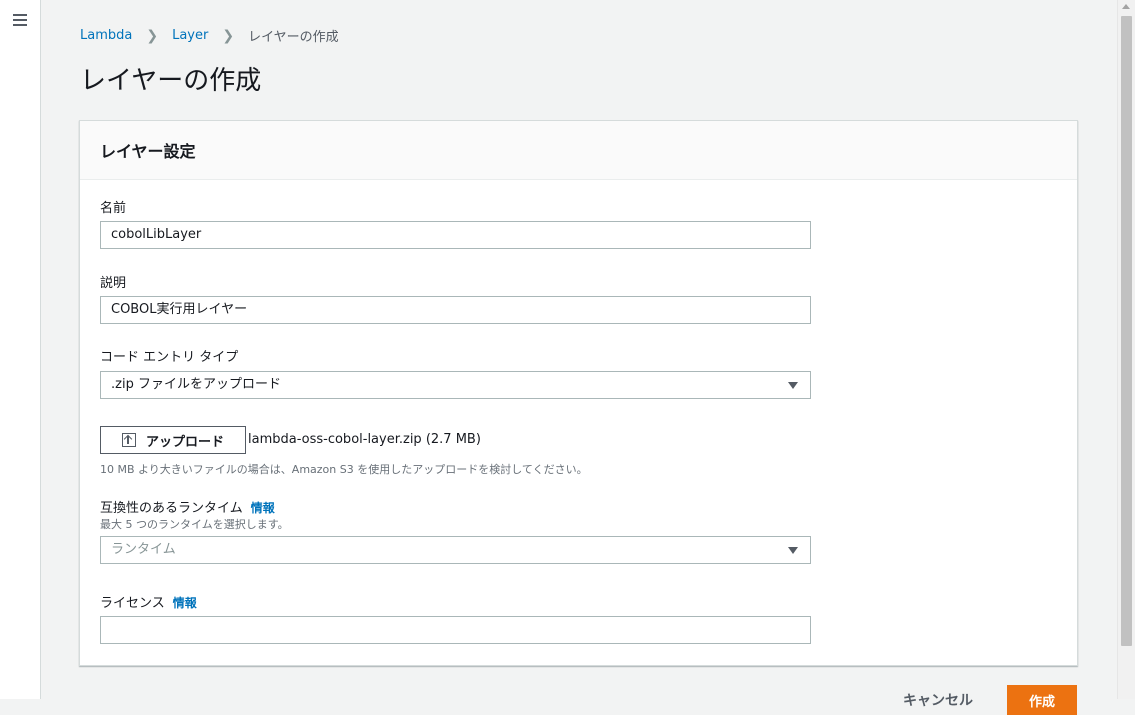 Image resolution: width=1135 pixels, height=715 pixels. I want to click on panel-header: レイヤー設定, so click(578, 150).